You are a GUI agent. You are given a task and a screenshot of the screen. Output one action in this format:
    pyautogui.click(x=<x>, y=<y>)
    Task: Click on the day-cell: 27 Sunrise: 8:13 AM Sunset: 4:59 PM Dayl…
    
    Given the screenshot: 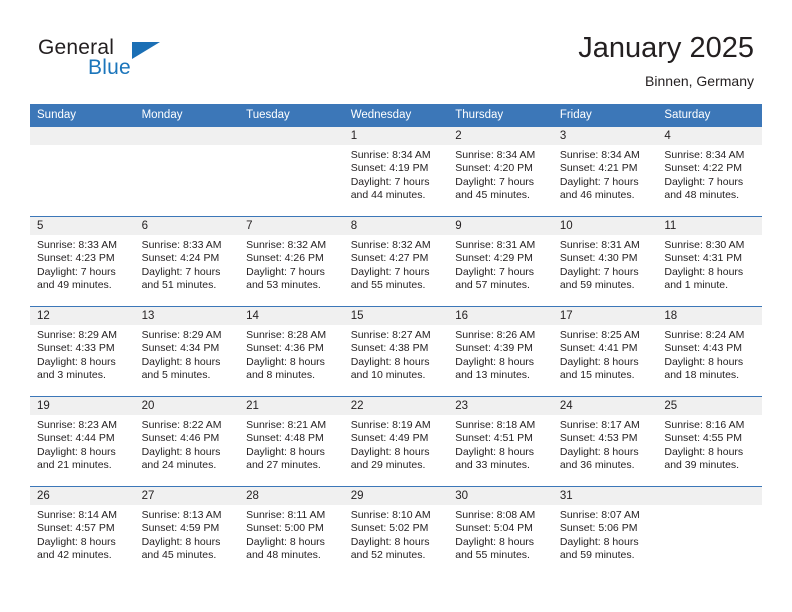 What is the action you would take?
    pyautogui.click(x=187, y=531)
    